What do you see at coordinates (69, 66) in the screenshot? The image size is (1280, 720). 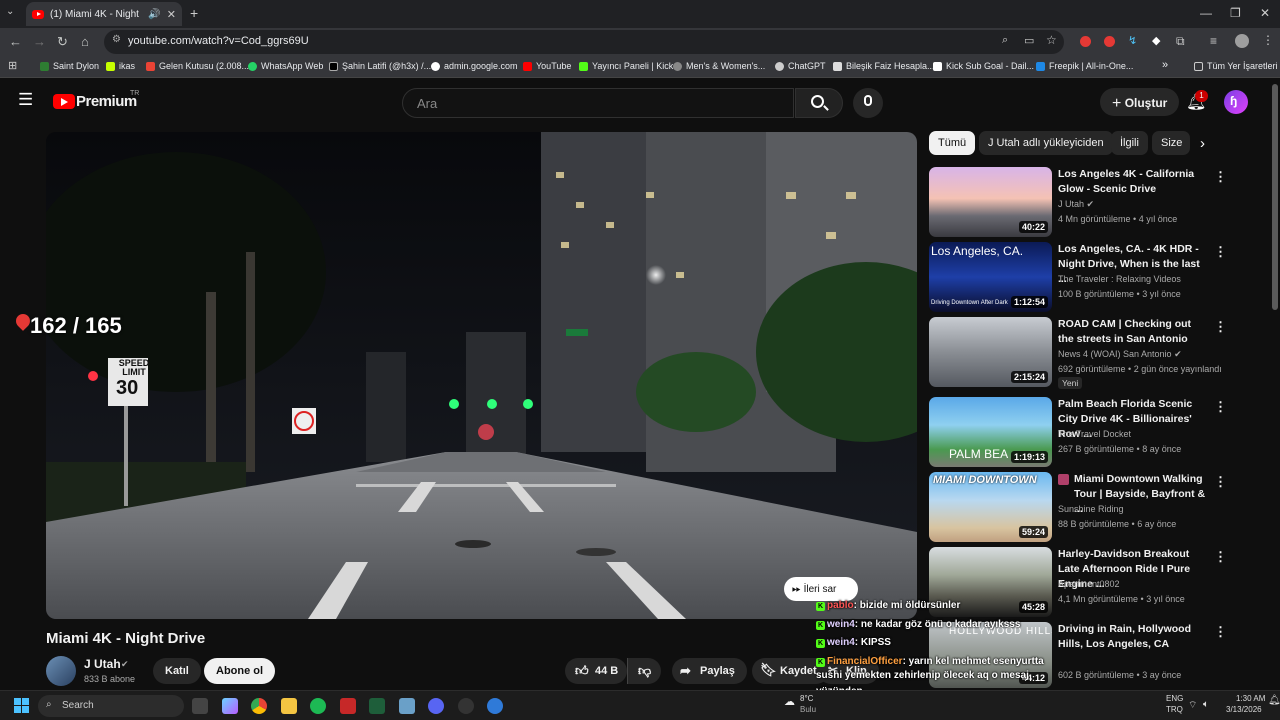 I see `bookmark-item: Saint Dylon` at bounding box center [69, 66].